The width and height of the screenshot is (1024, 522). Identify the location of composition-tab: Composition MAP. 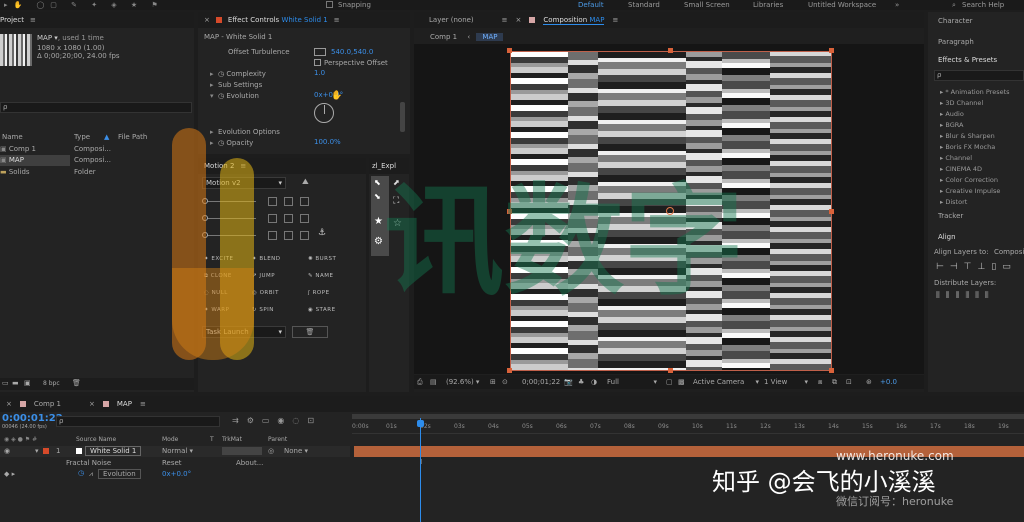
(574, 20).